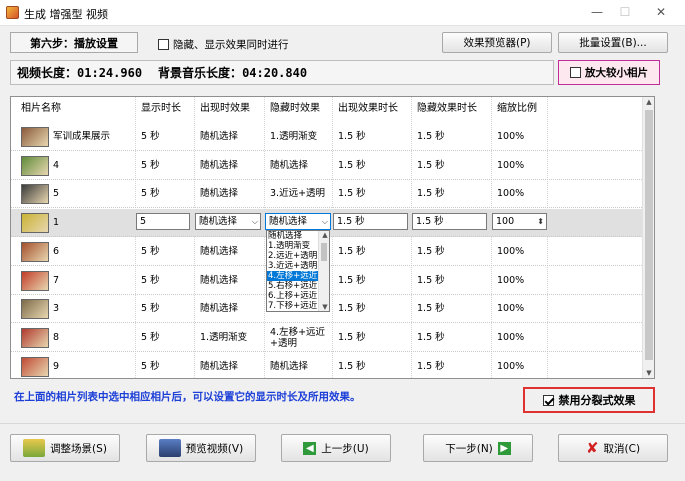 The image size is (685, 481). What do you see at coordinates (351, 222) in the screenshot?
I see `appear_dur-value: 1.5 秒` at bounding box center [351, 222].